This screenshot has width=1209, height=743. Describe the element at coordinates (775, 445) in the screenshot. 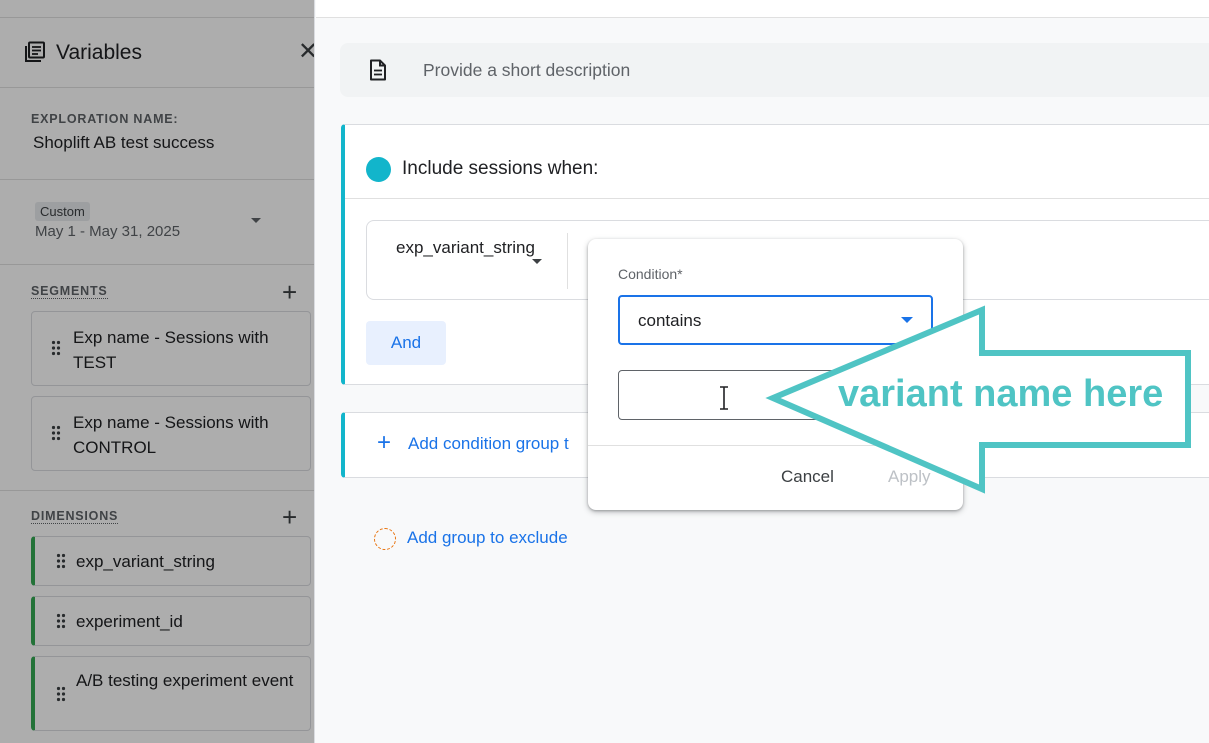

I see `popover-divider` at that location.